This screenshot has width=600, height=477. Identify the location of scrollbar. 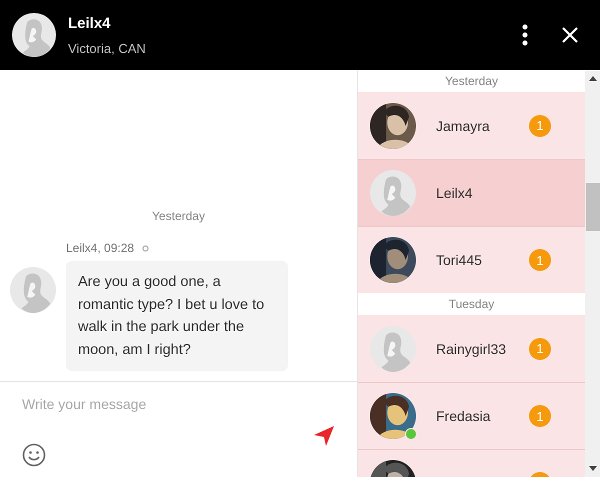
(592, 273).